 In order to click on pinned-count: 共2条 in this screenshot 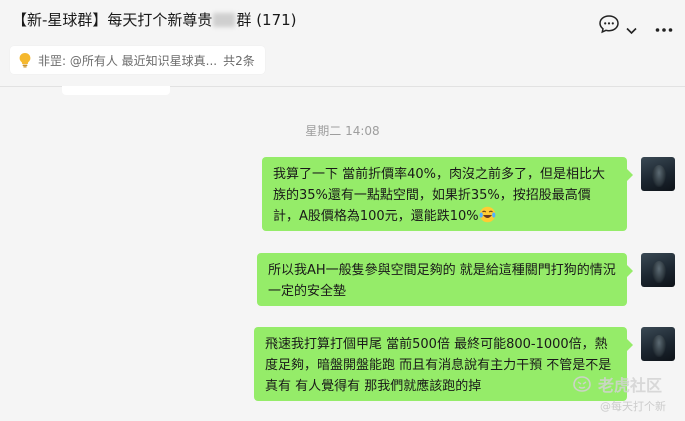, I will do `click(239, 60)`.